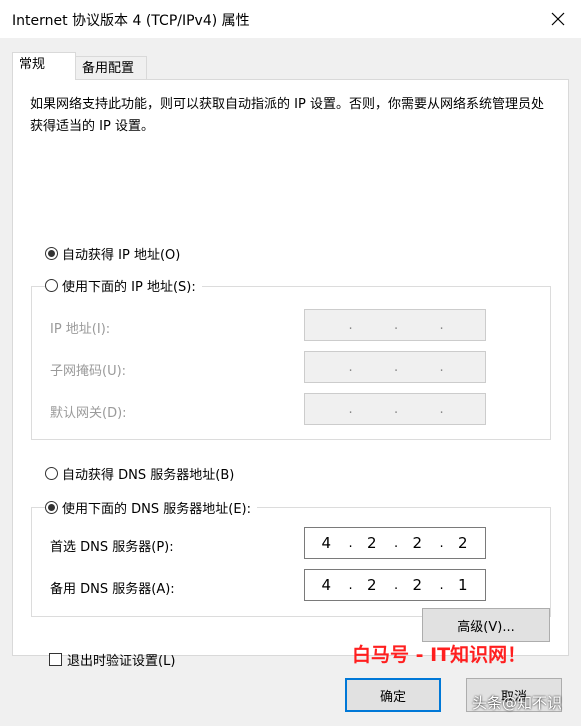  I want to click on ip-auto-label: 自动获得 IP 地址(O), so click(121, 255).